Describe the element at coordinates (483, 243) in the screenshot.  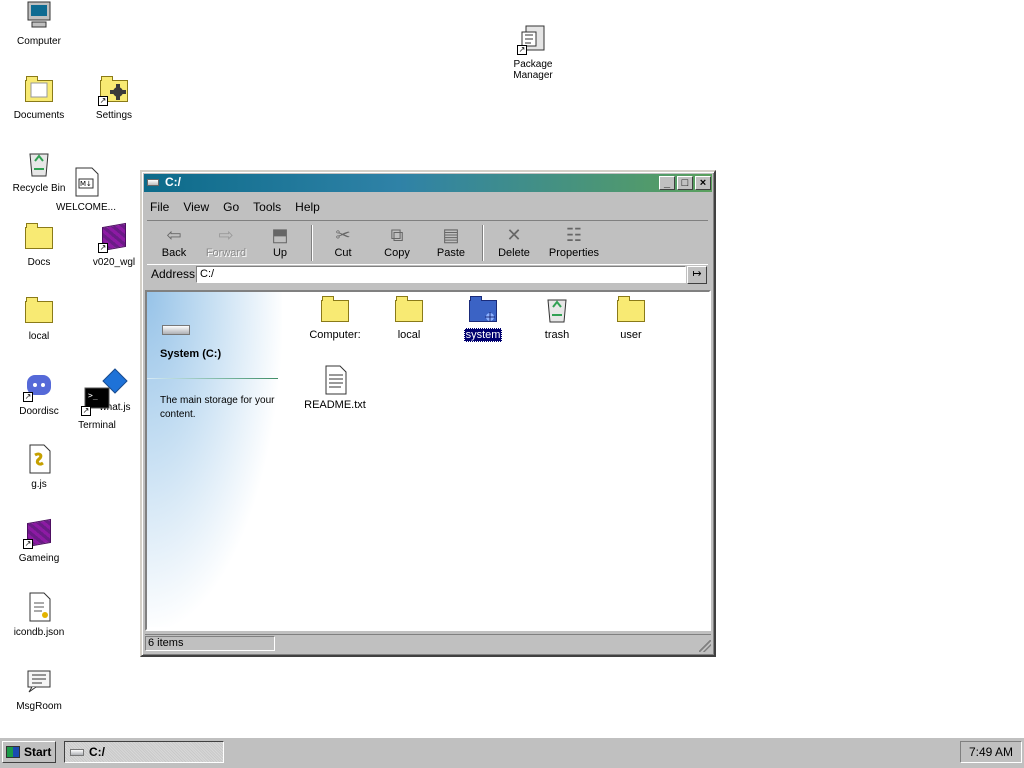
I see `toolbar-separator` at that location.